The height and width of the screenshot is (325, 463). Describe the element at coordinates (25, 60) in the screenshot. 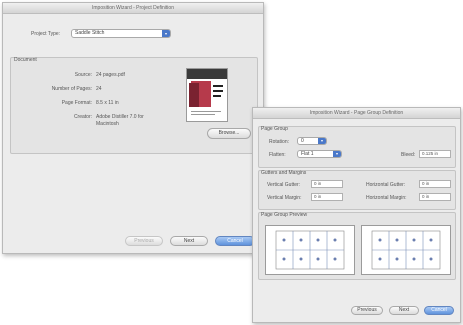

I see `document-group-label: Document` at that location.